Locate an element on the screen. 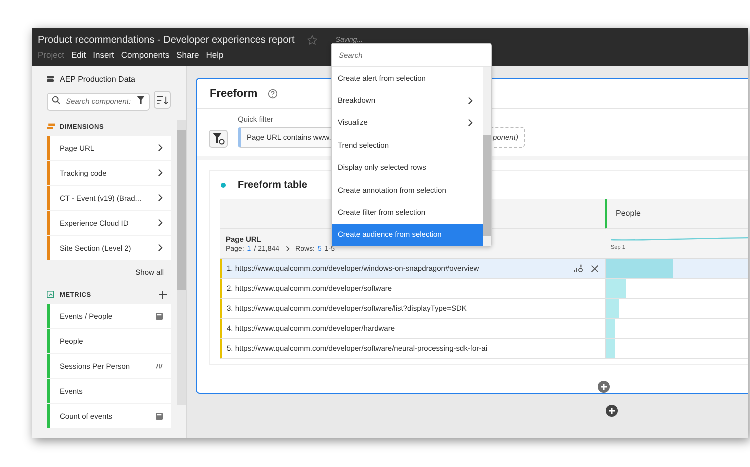 This screenshot has height=467, width=750. menu-item: Edit is located at coordinates (78, 55).